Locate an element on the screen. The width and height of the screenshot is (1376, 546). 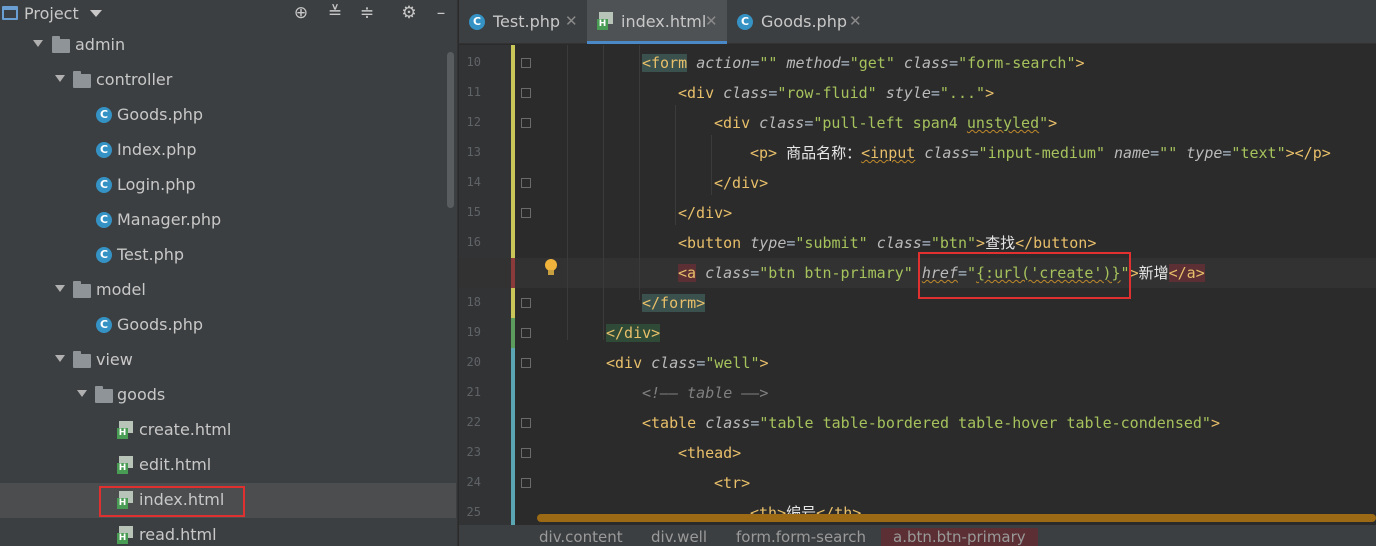
breadcrumb-item: div.content is located at coordinates (581, 537).